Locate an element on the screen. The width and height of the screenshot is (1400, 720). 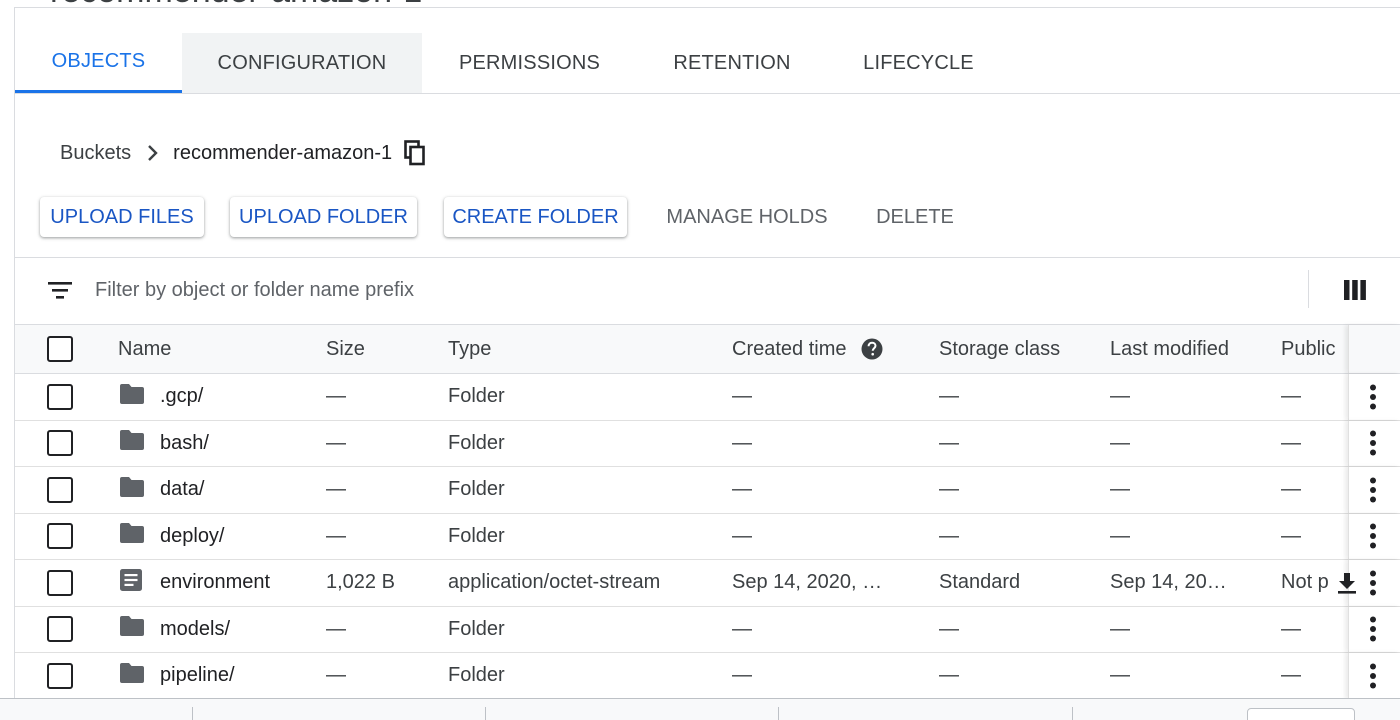
upload-folder-button: UPLOAD FOLDER is located at coordinates (323, 217).